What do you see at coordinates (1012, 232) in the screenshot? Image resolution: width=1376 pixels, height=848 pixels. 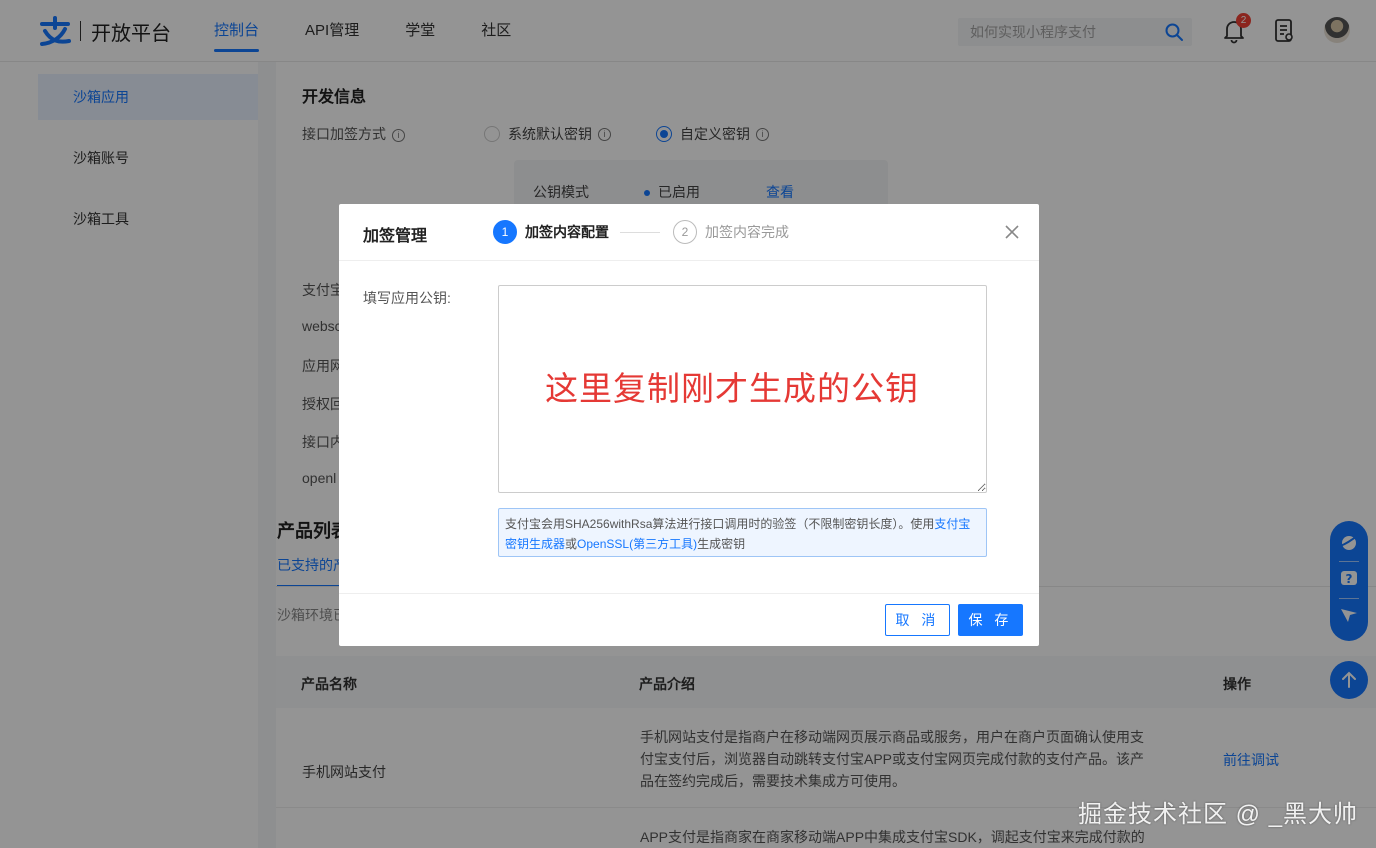 I see `close-icon` at bounding box center [1012, 232].